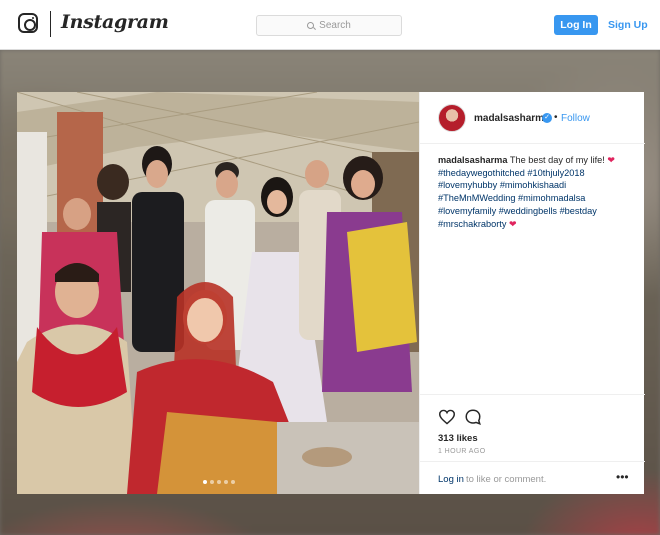 This screenshot has width=660, height=535. I want to click on caption-text: The best day of my life!, so click(557, 160).